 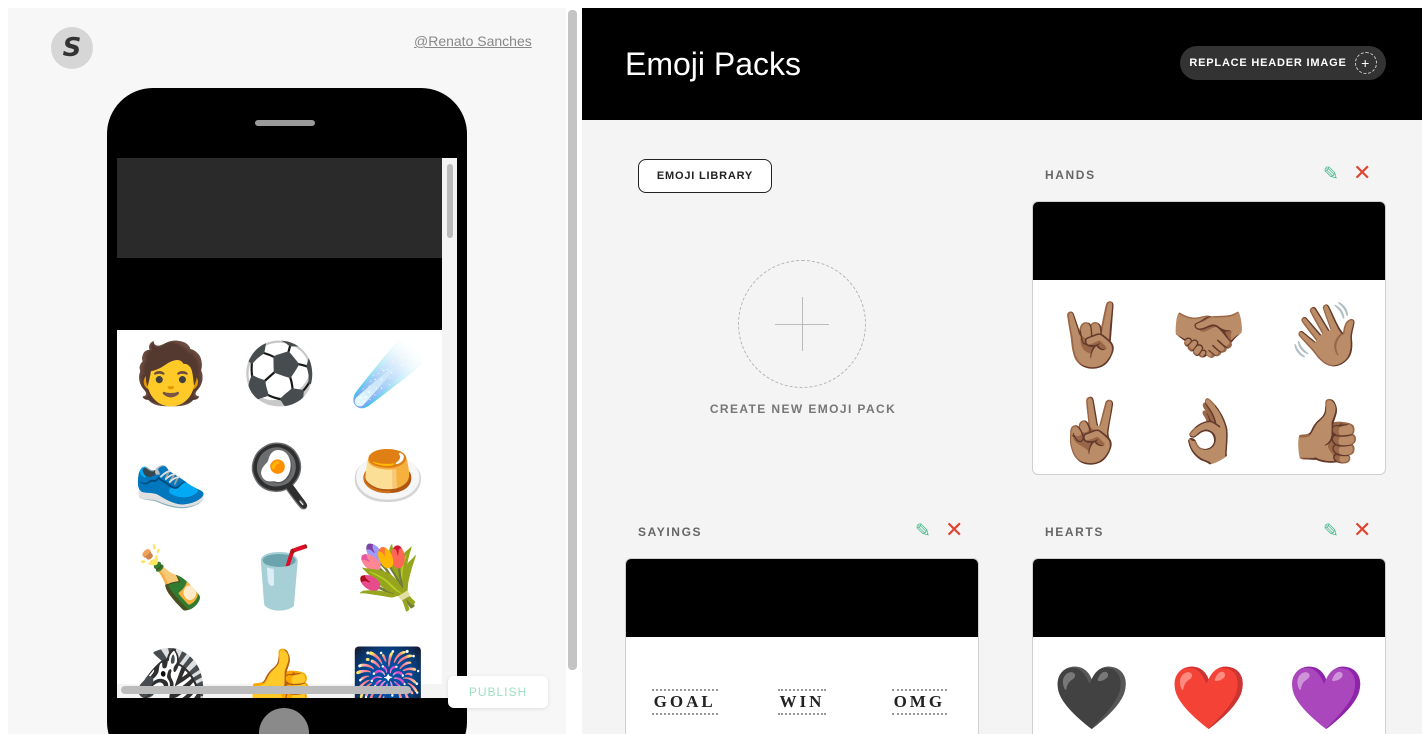 I want to click on sticker-item: 🍳, so click(x=279, y=497).